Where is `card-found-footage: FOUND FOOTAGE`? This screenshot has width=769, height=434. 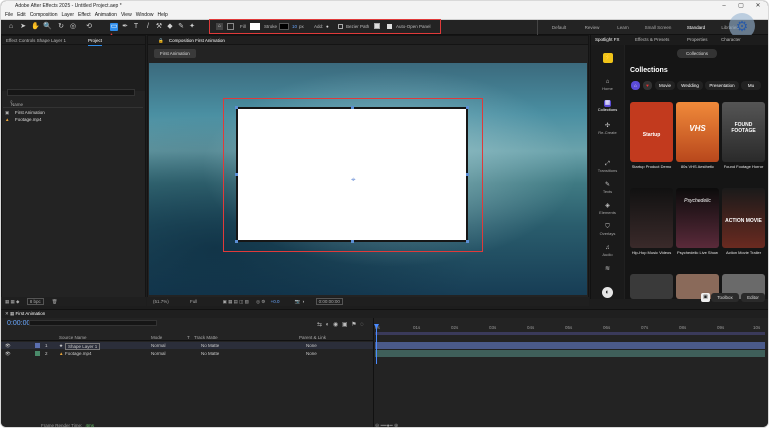 card-found-footage: FOUND FOOTAGE is located at coordinates (743, 132).